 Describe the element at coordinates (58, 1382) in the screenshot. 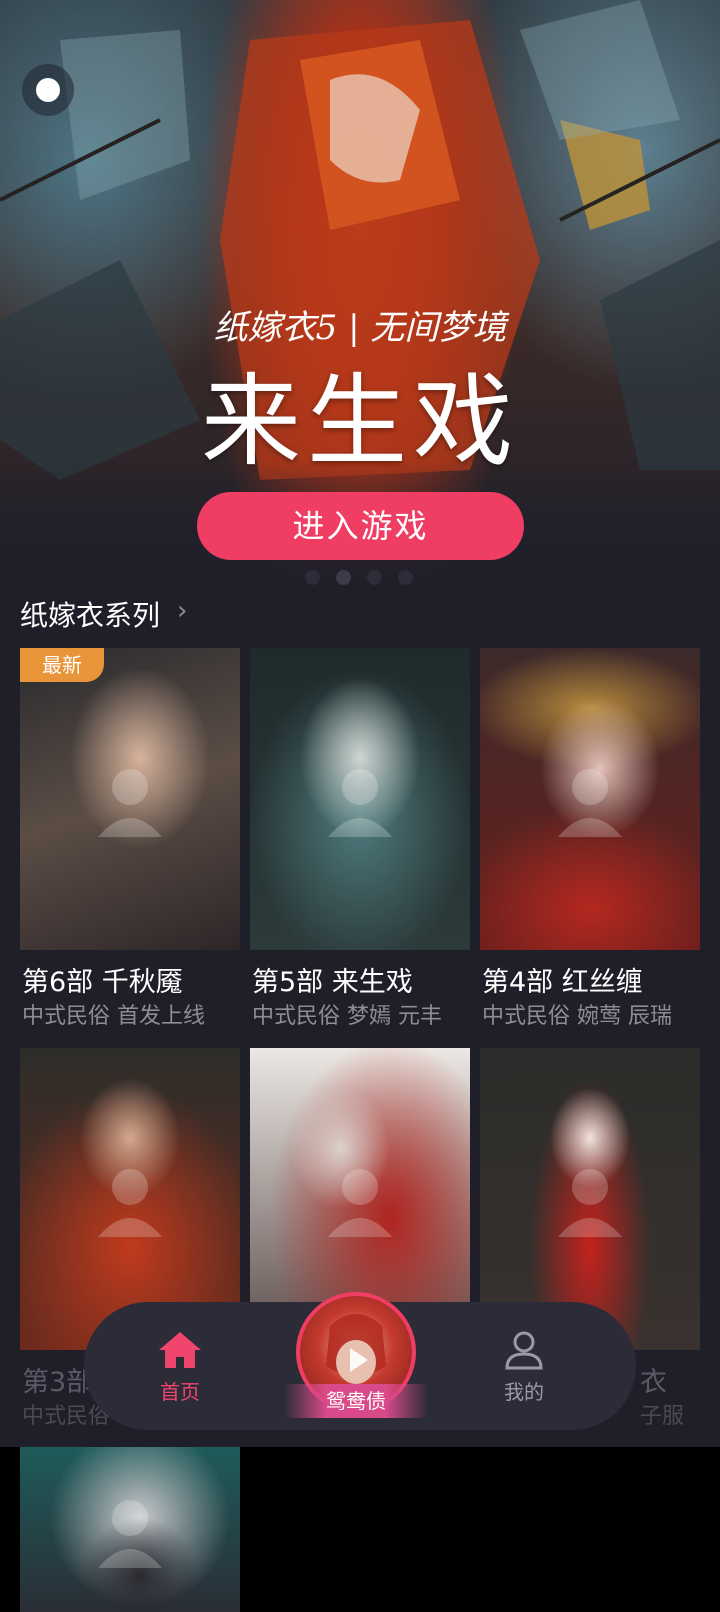

I see `game-title: 第3部` at that location.